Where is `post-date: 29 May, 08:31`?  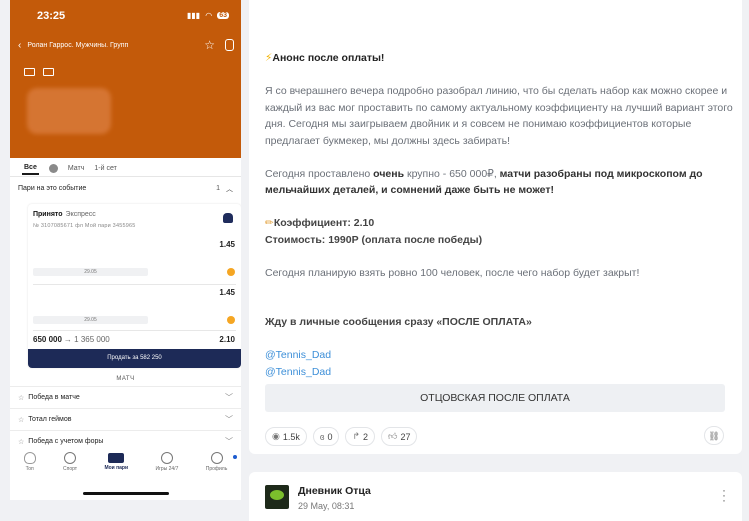 post-date: 29 May, 08:31 is located at coordinates (326, 506).